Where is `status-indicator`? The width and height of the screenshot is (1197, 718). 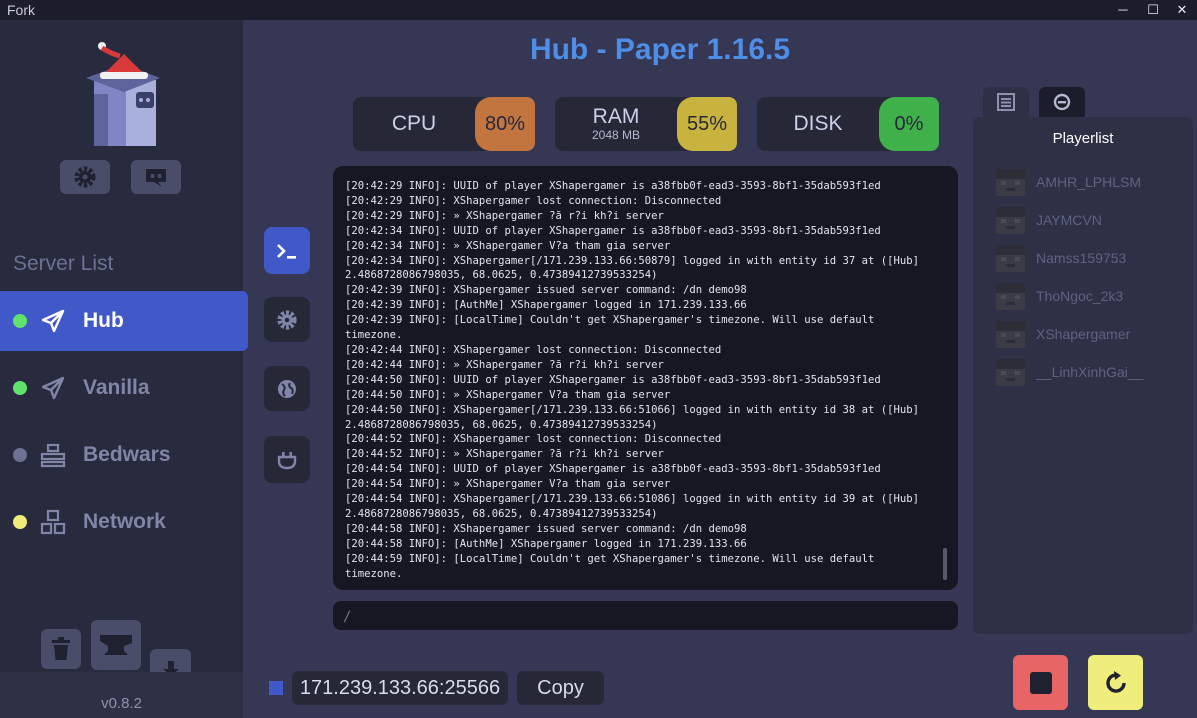 status-indicator is located at coordinates (276, 688).